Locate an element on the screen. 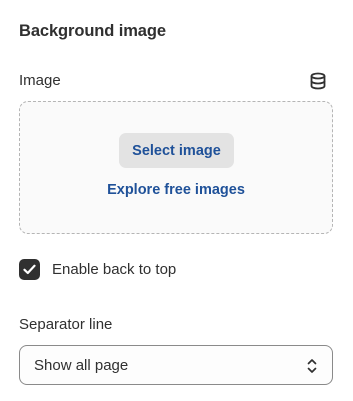  enable-back-to-top-checkbox is located at coordinates (29, 269).